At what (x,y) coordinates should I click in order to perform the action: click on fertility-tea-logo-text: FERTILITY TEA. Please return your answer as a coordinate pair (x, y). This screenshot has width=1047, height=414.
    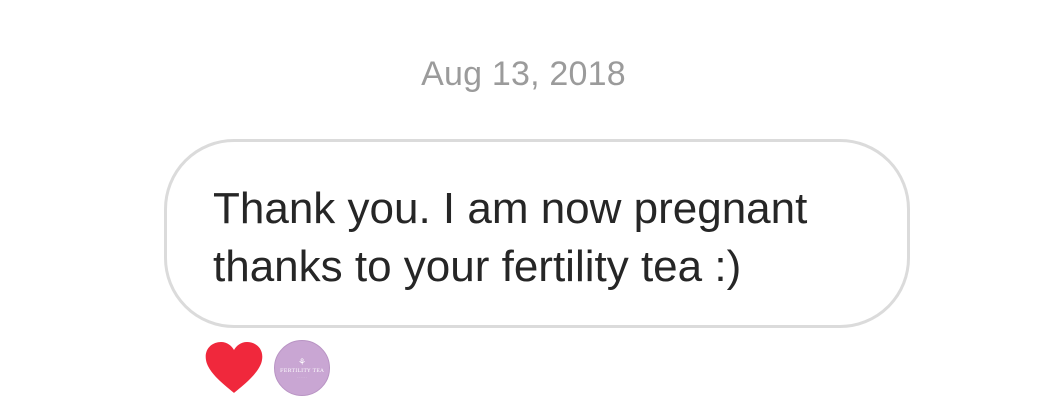
    Looking at the image, I should click on (302, 370).